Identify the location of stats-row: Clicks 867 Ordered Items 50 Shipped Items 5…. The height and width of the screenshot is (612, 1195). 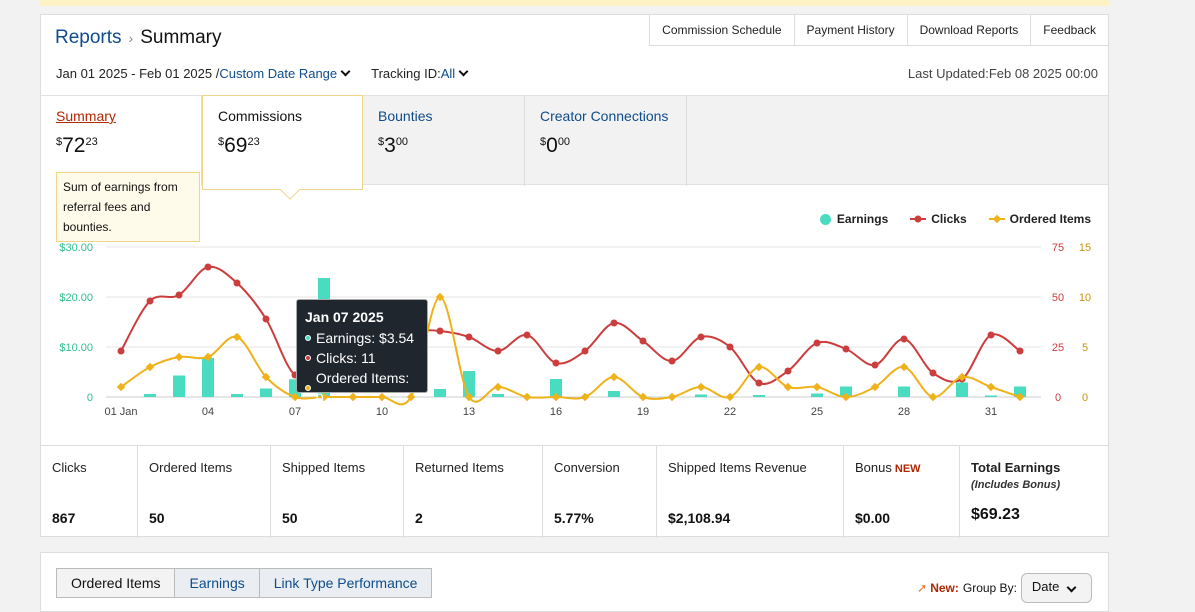
(574, 491).